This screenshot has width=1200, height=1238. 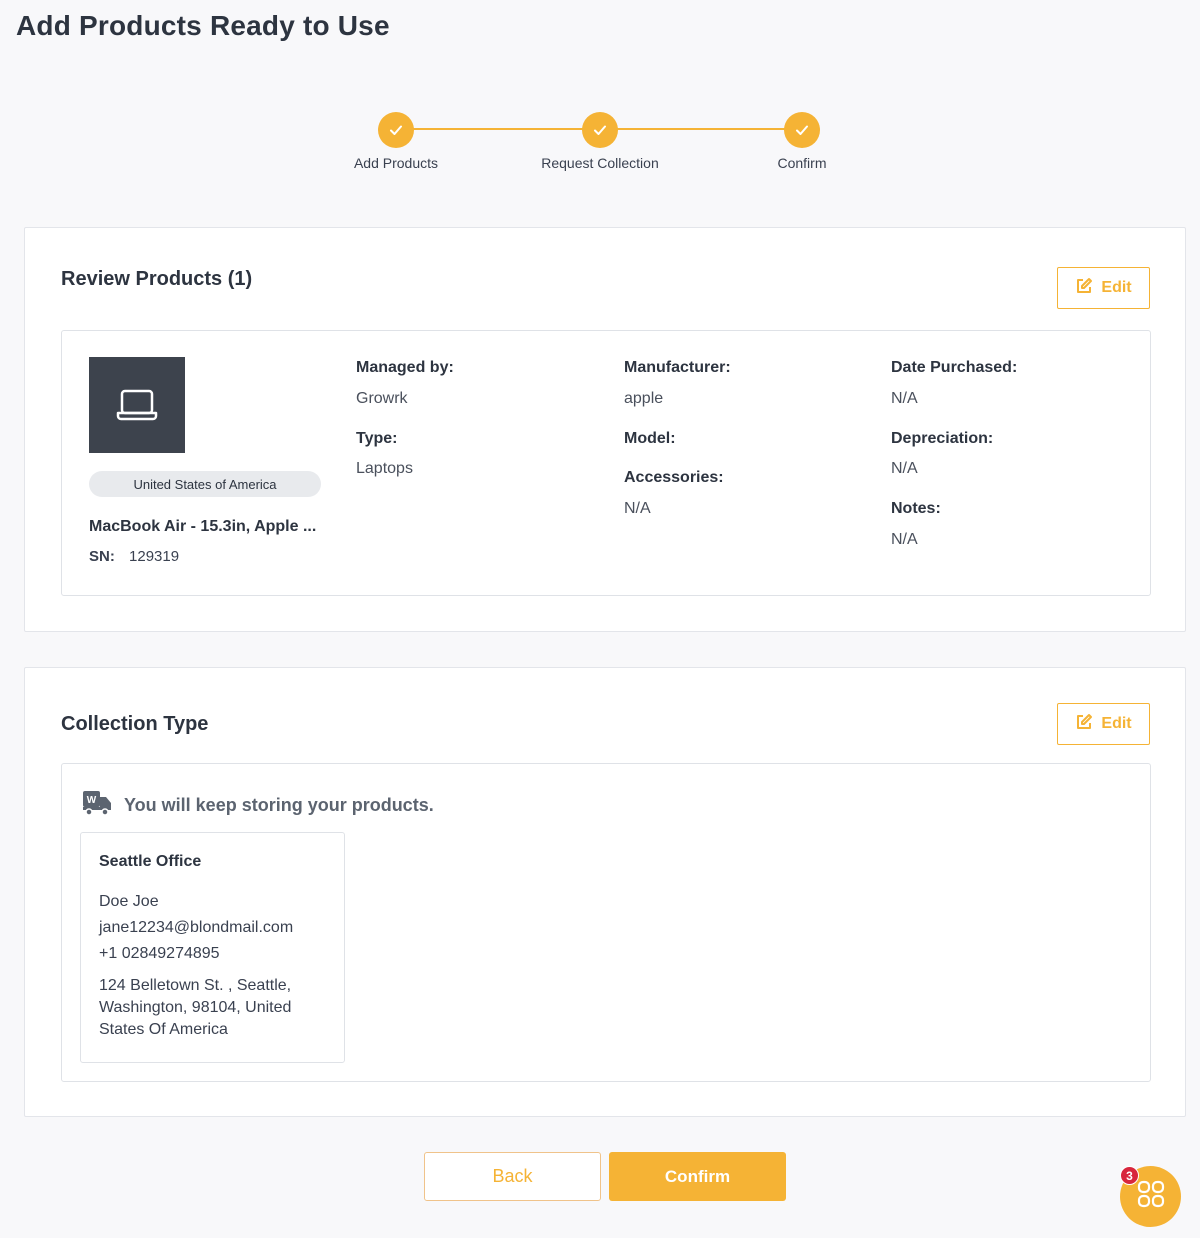 I want to click on edit-products-button: Edit, so click(x=1103, y=288).